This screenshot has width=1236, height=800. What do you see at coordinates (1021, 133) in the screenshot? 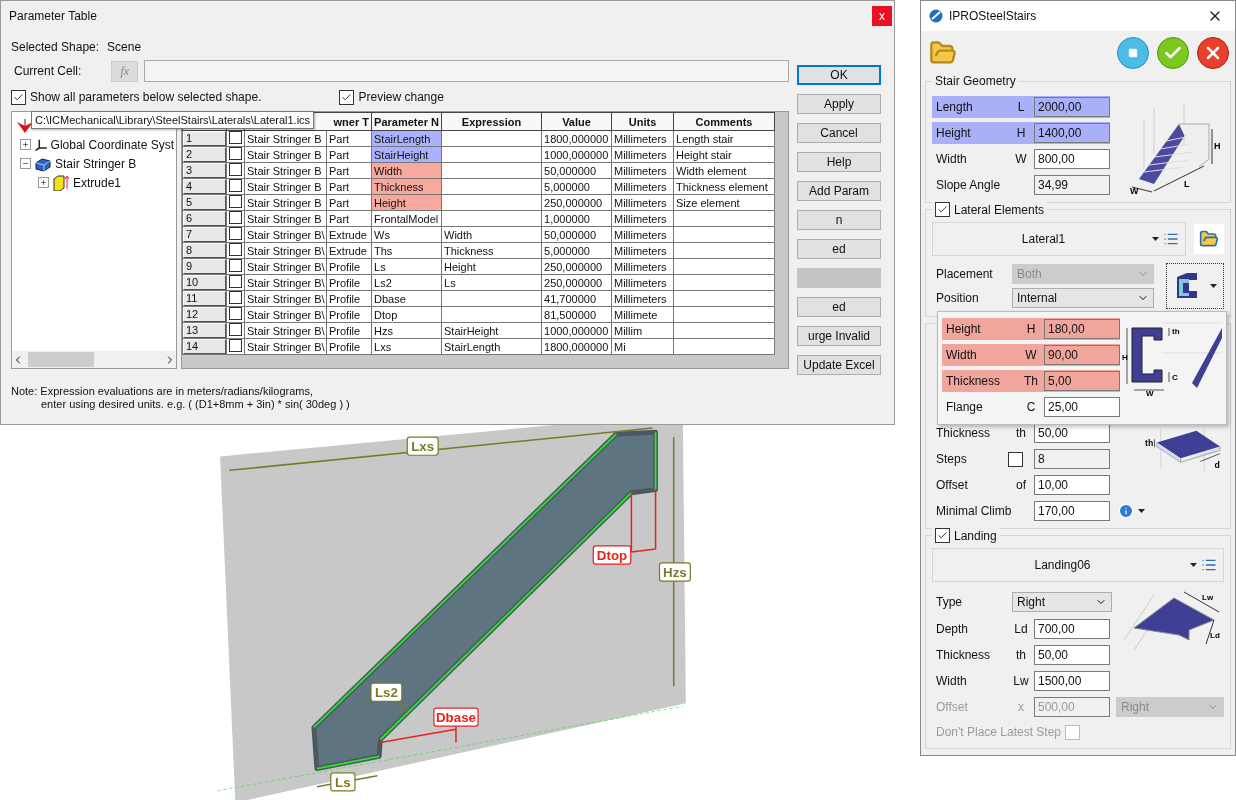
I see `symbol-label: H` at bounding box center [1021, 133].